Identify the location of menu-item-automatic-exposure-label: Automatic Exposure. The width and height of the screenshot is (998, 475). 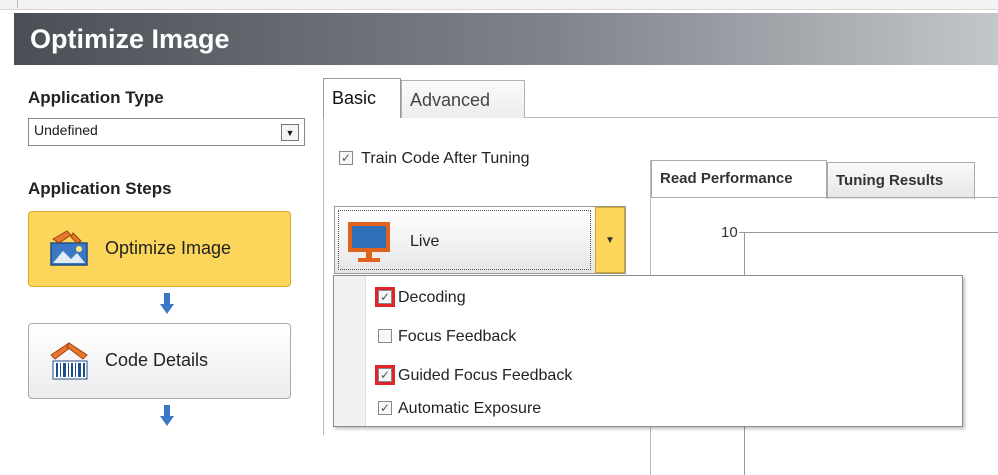
(470, 408).